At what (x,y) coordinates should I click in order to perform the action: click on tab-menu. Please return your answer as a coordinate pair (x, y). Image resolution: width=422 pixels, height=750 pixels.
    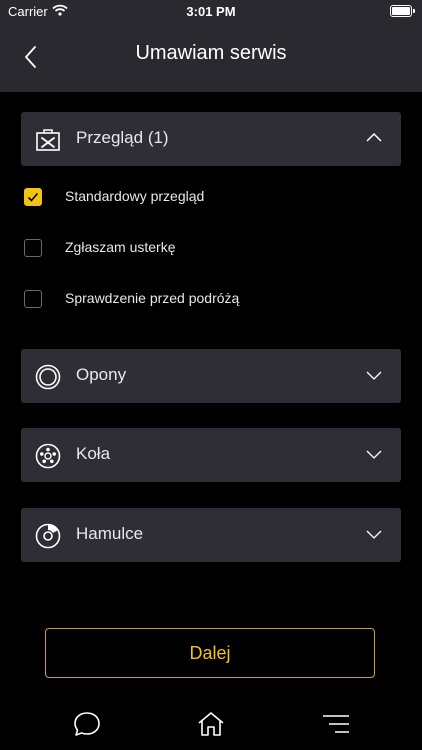
    Looking at the image, I should click on (336, 724).